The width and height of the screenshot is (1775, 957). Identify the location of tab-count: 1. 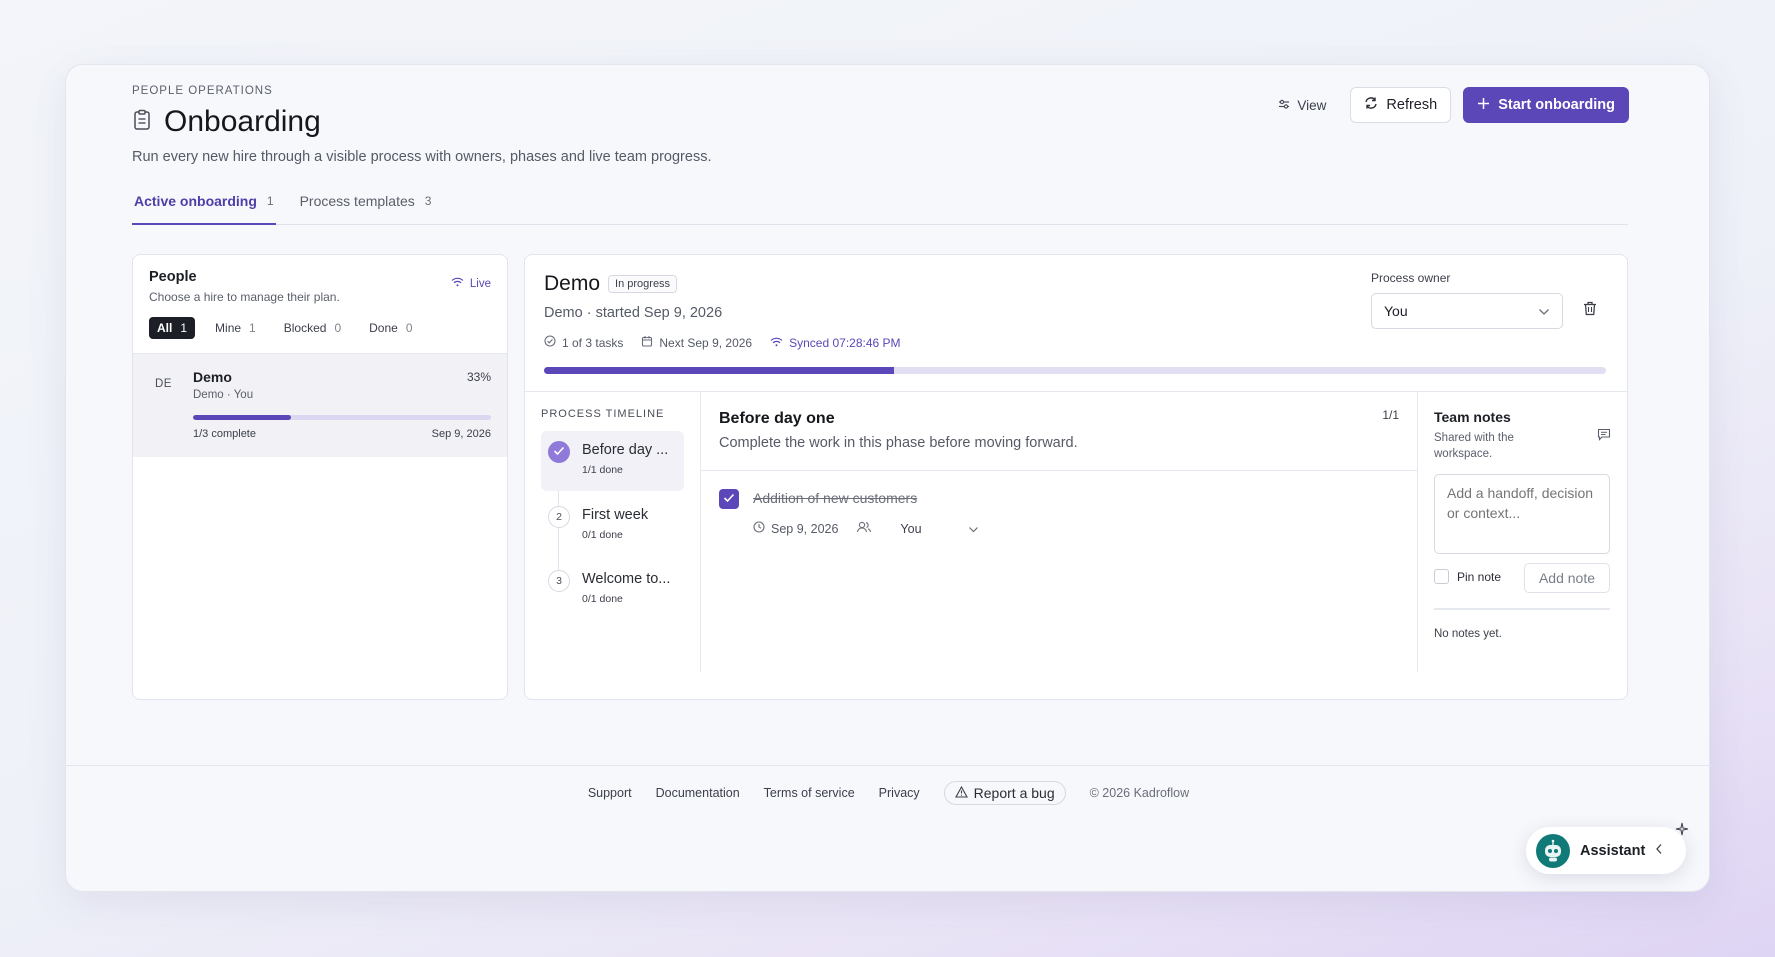
(270, 201).